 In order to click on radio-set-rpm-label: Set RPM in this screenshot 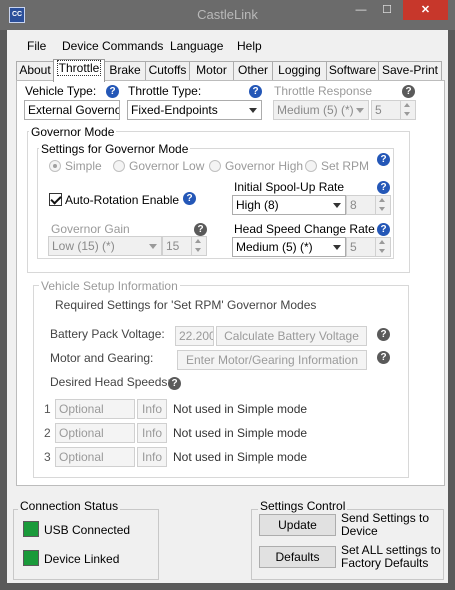, I will do `click(345, 166)`.